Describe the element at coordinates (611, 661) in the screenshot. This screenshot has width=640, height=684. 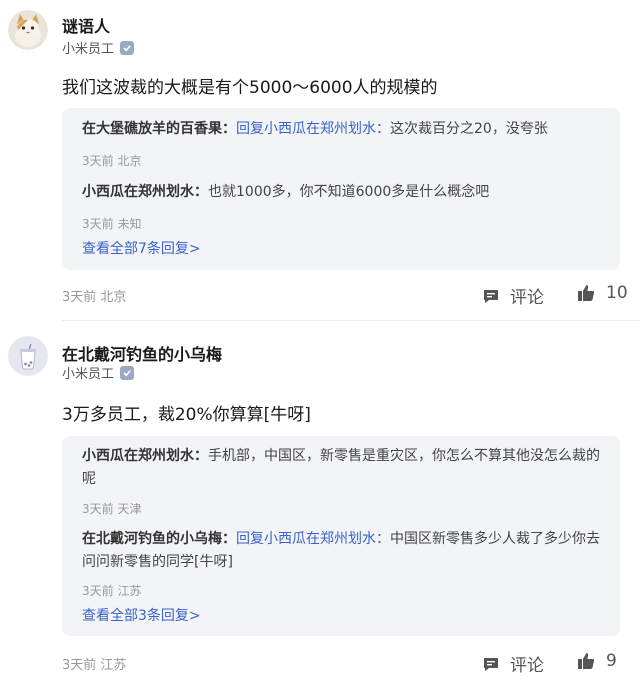
I see `like-count: 9` at that location.